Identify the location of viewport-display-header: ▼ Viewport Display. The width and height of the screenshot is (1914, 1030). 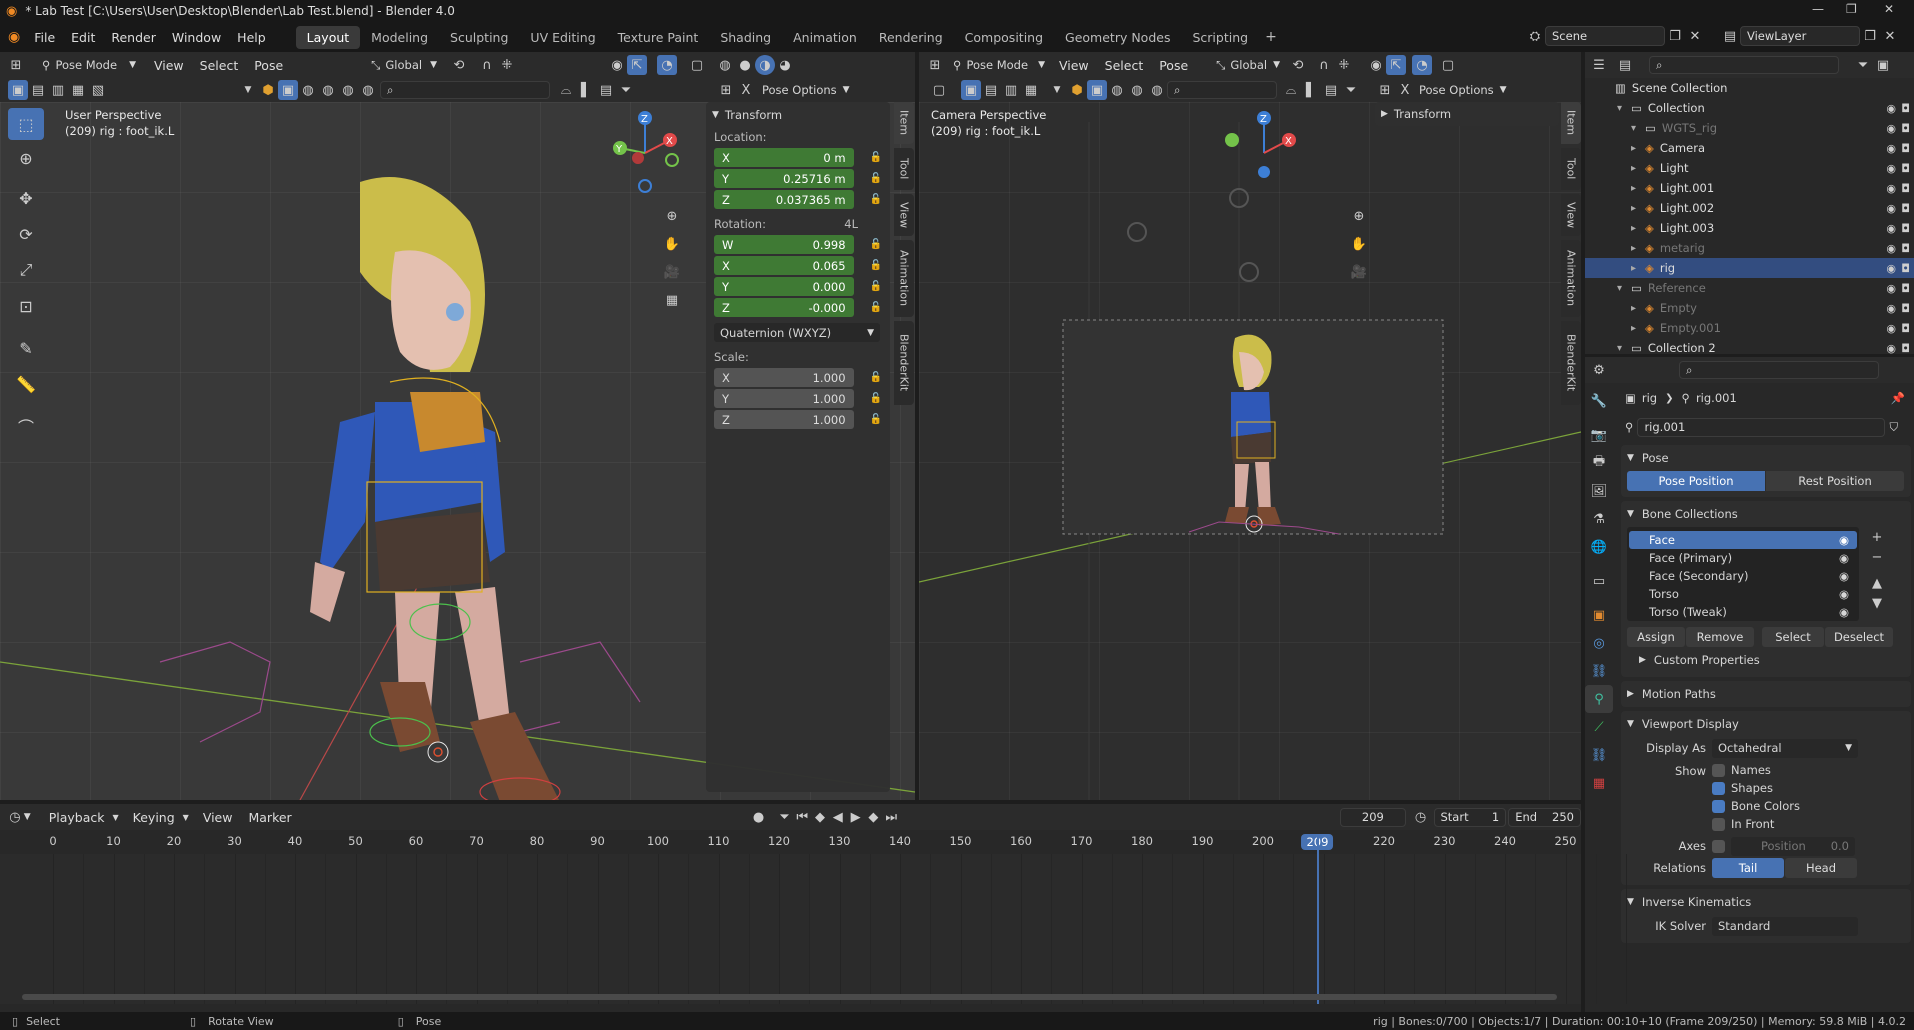
(1766, 724).